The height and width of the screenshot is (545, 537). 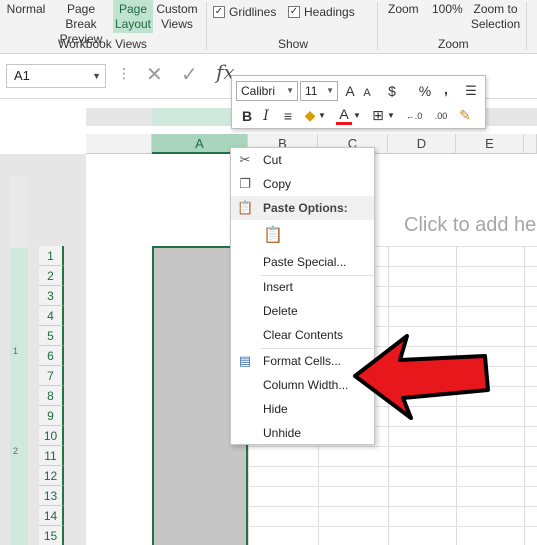 I want to click on shrink-font-icon: A, so click(x=367, y=93).